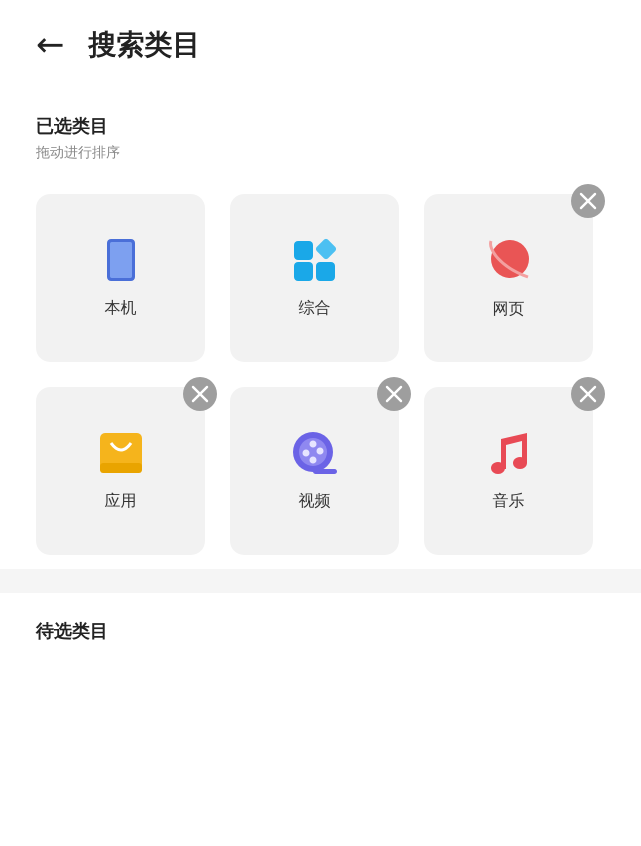 This screenshot has width=641, height=846. Describe the element at coordinates (508, 278) in the screenshot. I see `category-card: 网页` at that location.